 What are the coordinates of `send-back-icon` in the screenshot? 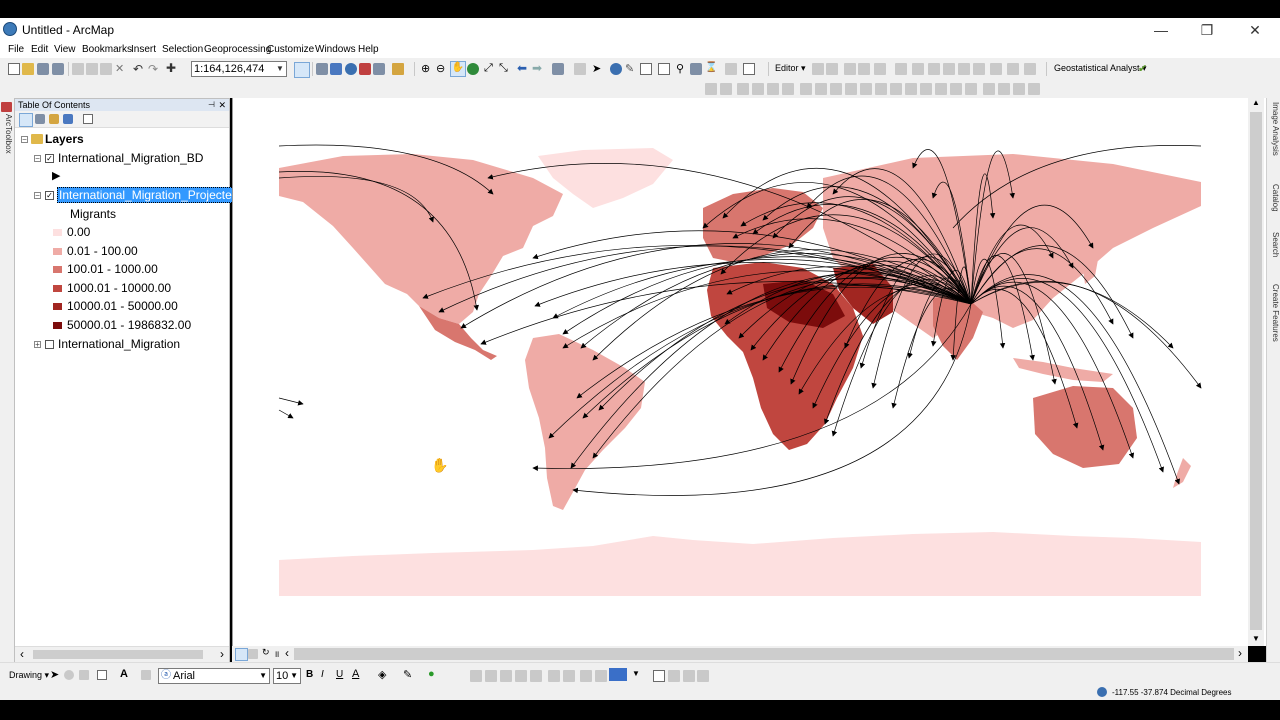 It's located at (896, 89).